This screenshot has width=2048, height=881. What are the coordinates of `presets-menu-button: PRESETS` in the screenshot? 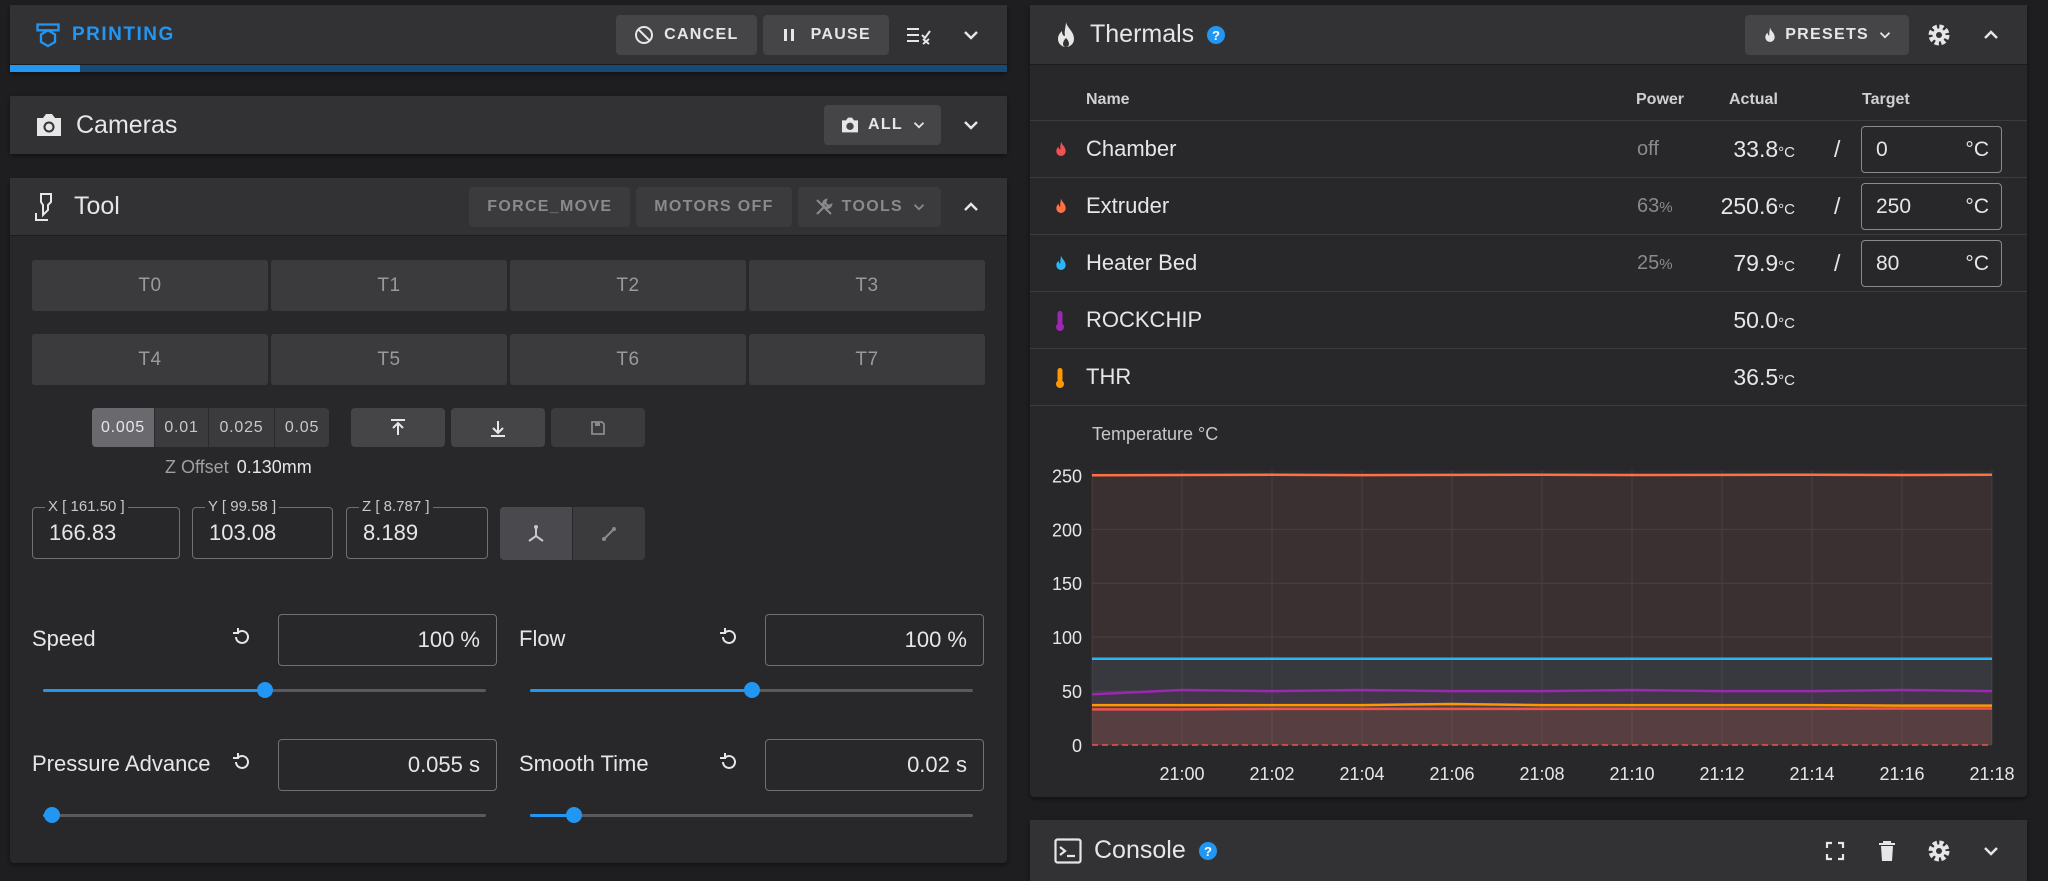 It's located at (1827, 34).